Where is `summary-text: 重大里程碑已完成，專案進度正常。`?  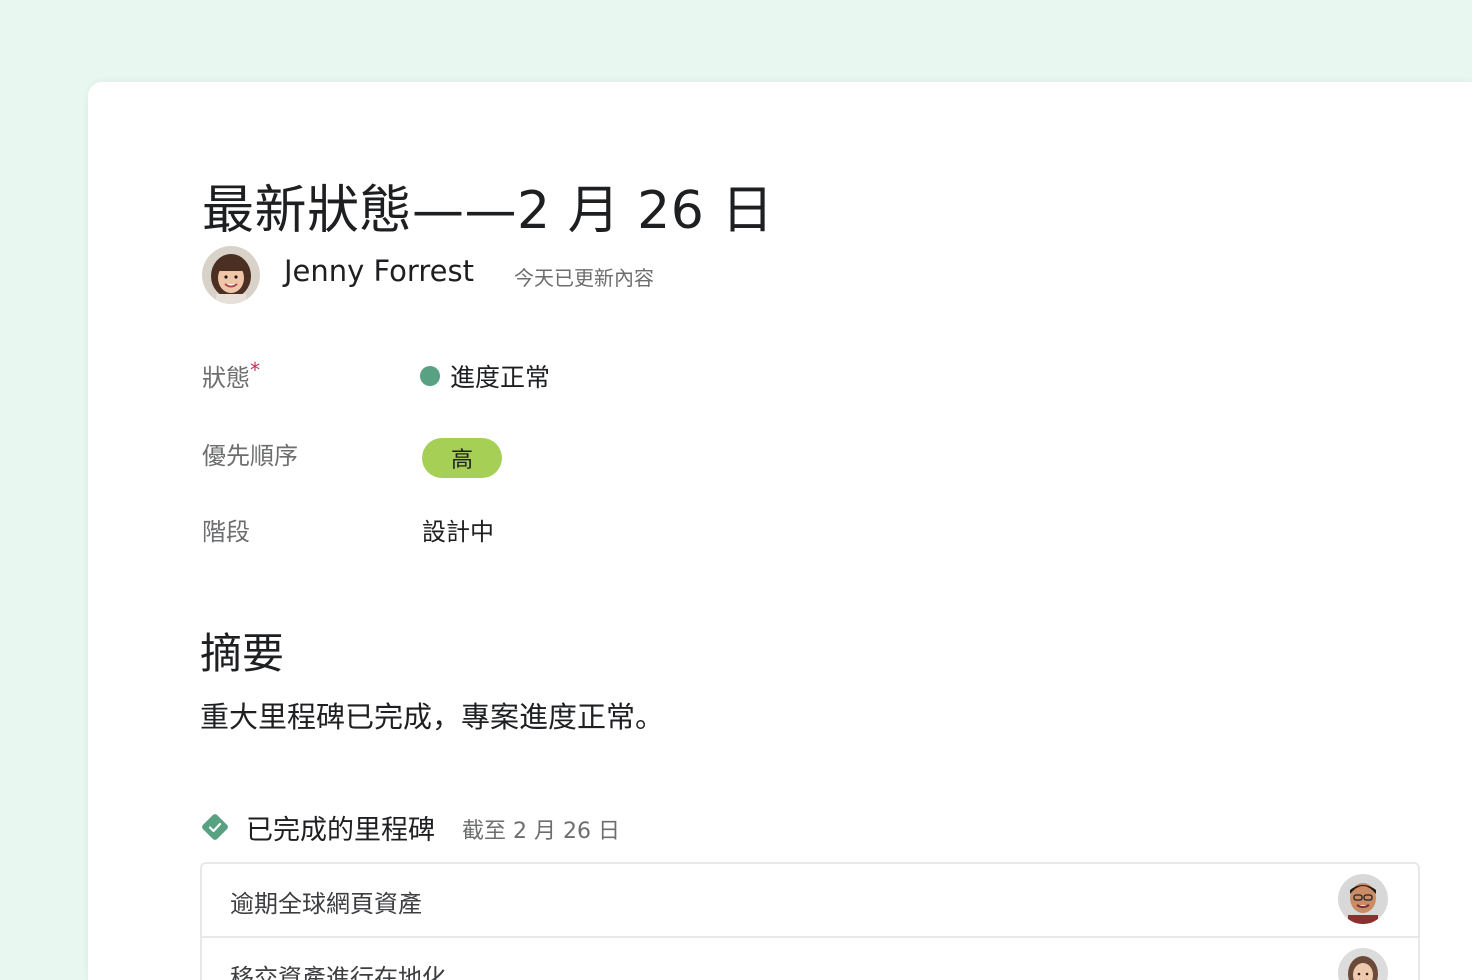
summary-text: 重大里程碑已完成，專案進度正常。 is located at coordinates (432, 717).